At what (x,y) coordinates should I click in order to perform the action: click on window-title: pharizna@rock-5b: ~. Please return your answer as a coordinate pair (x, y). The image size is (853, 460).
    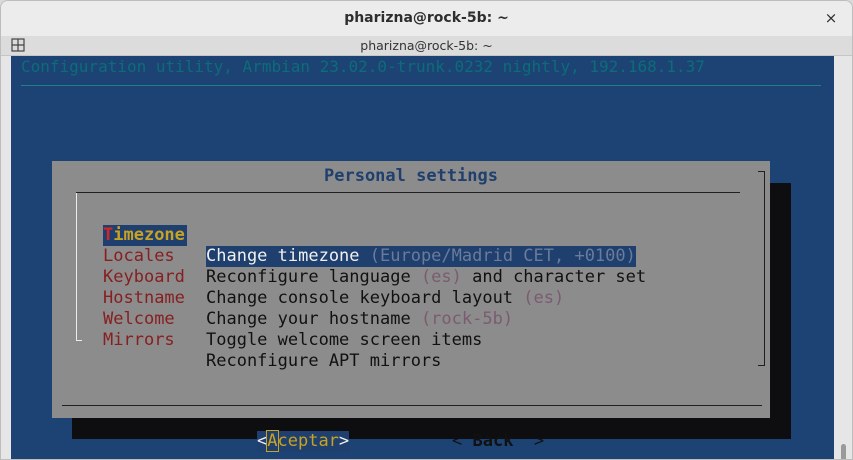
    Looking at the image, I should click on (426, 18).